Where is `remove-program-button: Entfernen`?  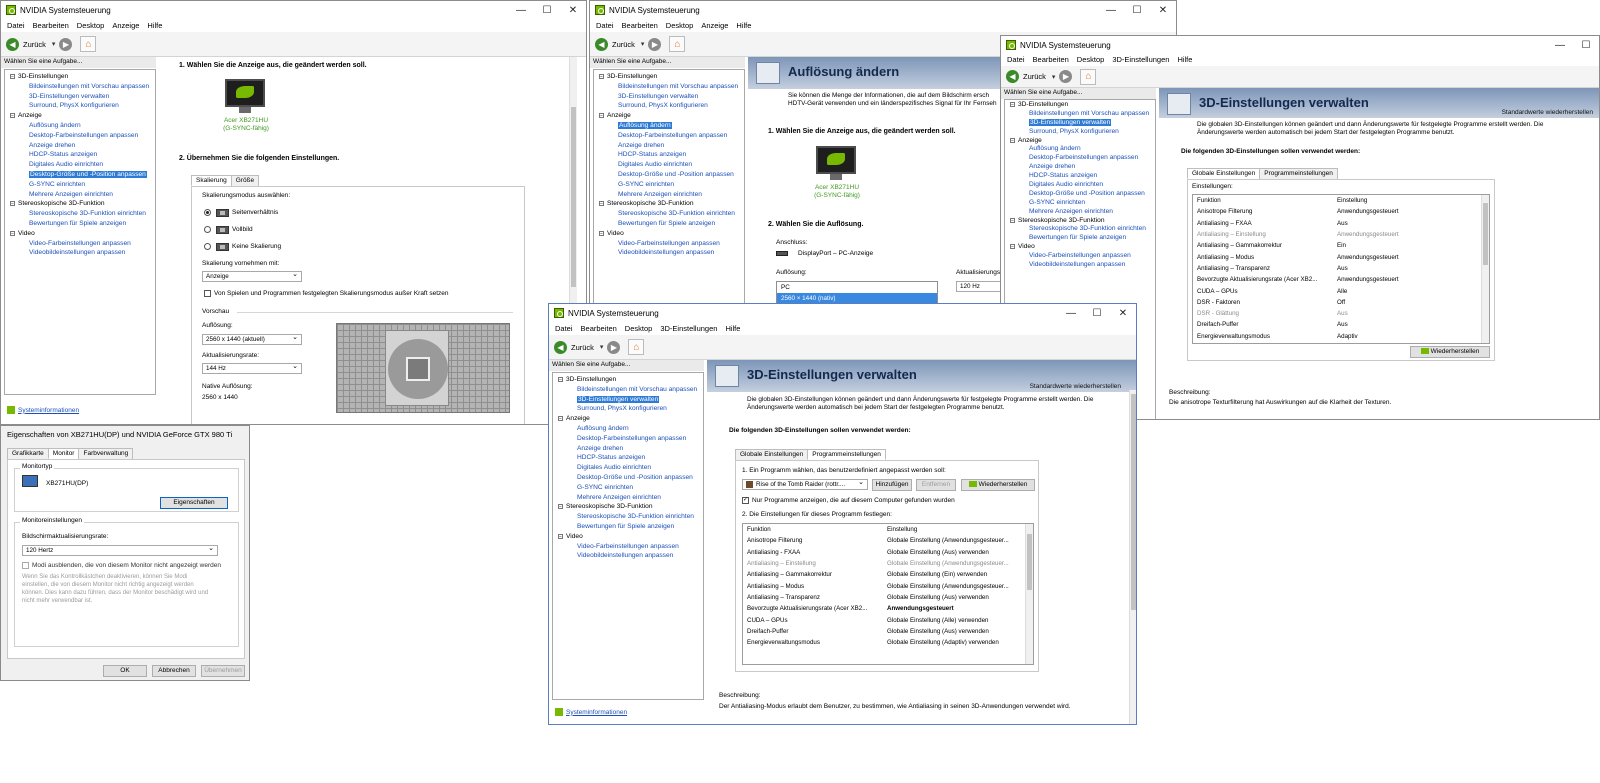 remove-program-button: Entfernen is located at coordinates (936, 485).